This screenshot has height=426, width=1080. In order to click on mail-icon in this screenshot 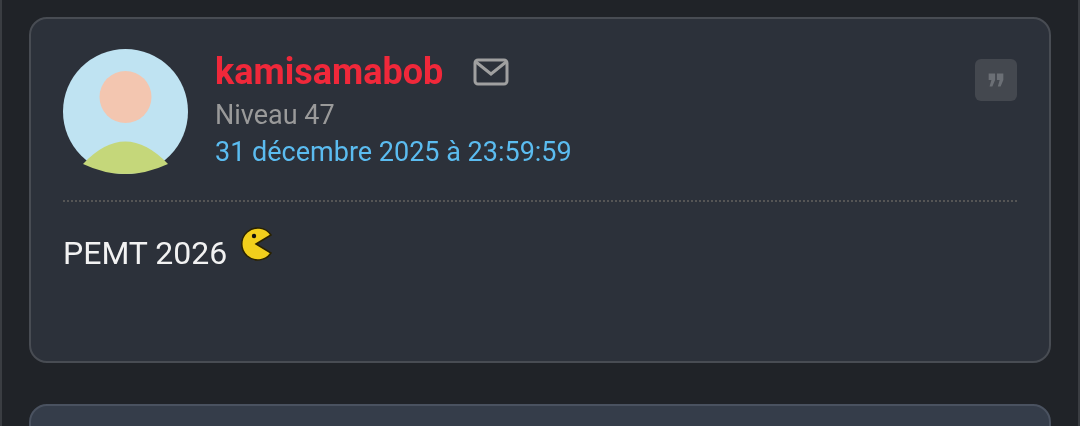, I will do `click(491, 72)`.